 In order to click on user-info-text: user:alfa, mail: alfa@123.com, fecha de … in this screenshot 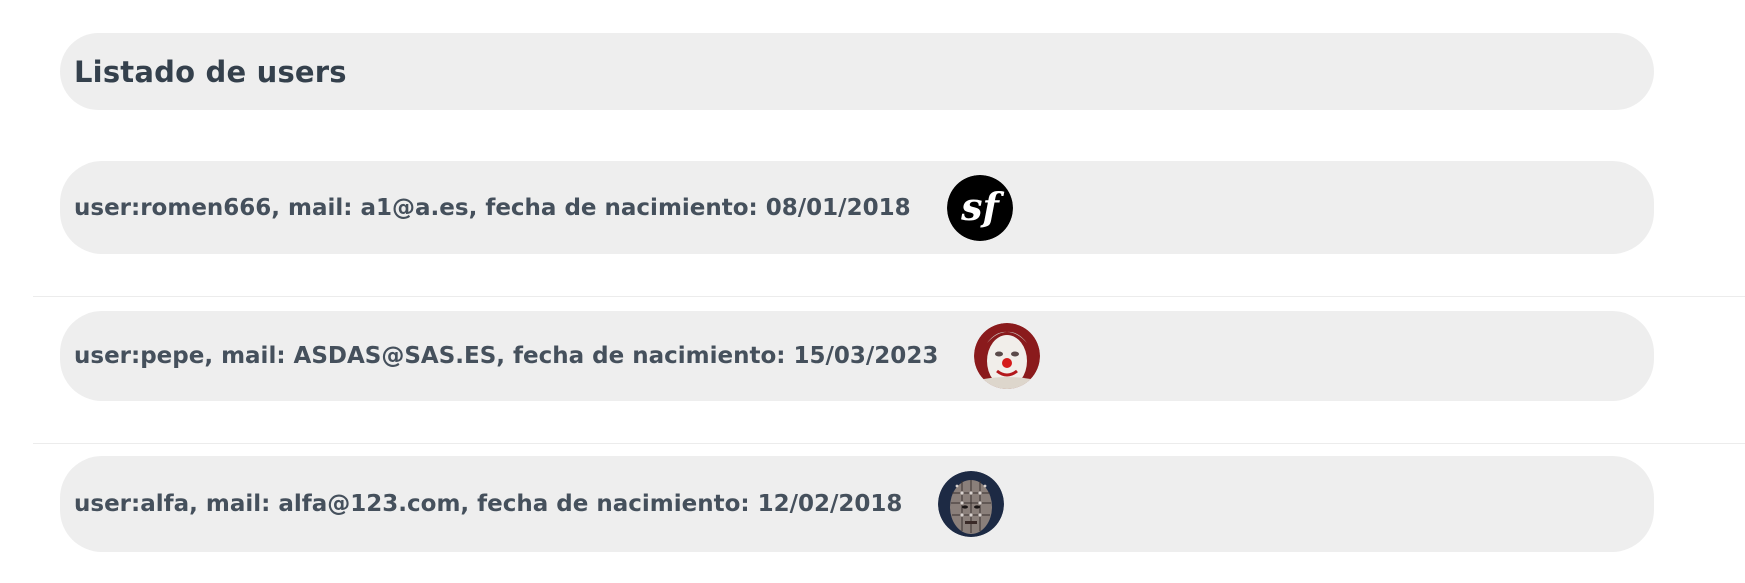, I will do `click(488, 504)`.